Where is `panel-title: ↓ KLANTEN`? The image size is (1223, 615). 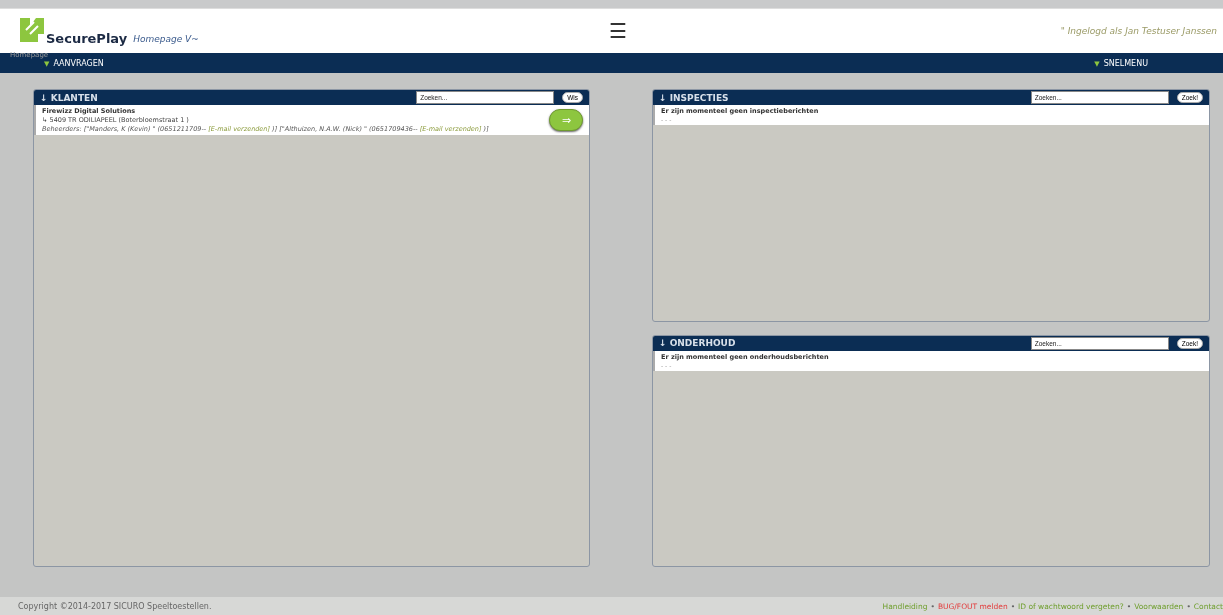
panel-title: ↓ KLANTEN is located at coordinates (224, 97).